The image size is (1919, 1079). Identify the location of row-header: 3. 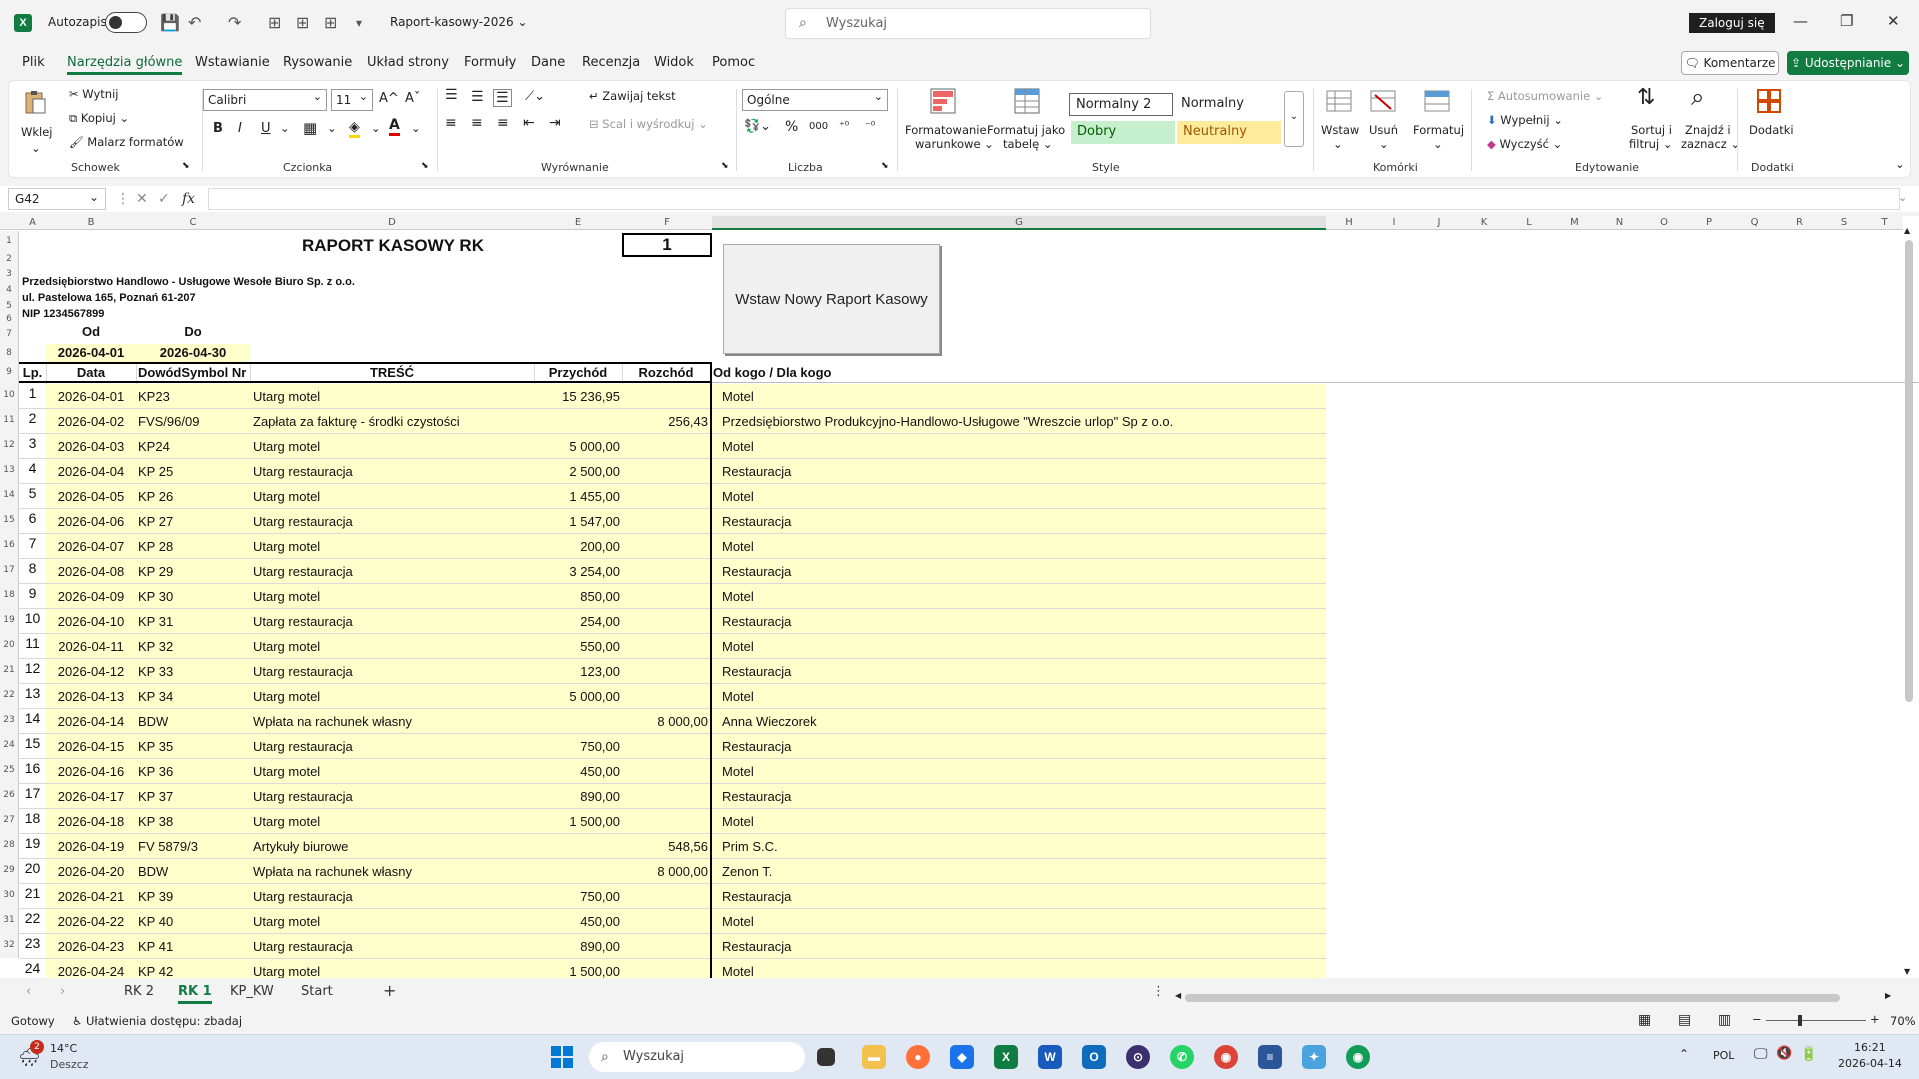
(9, 274).